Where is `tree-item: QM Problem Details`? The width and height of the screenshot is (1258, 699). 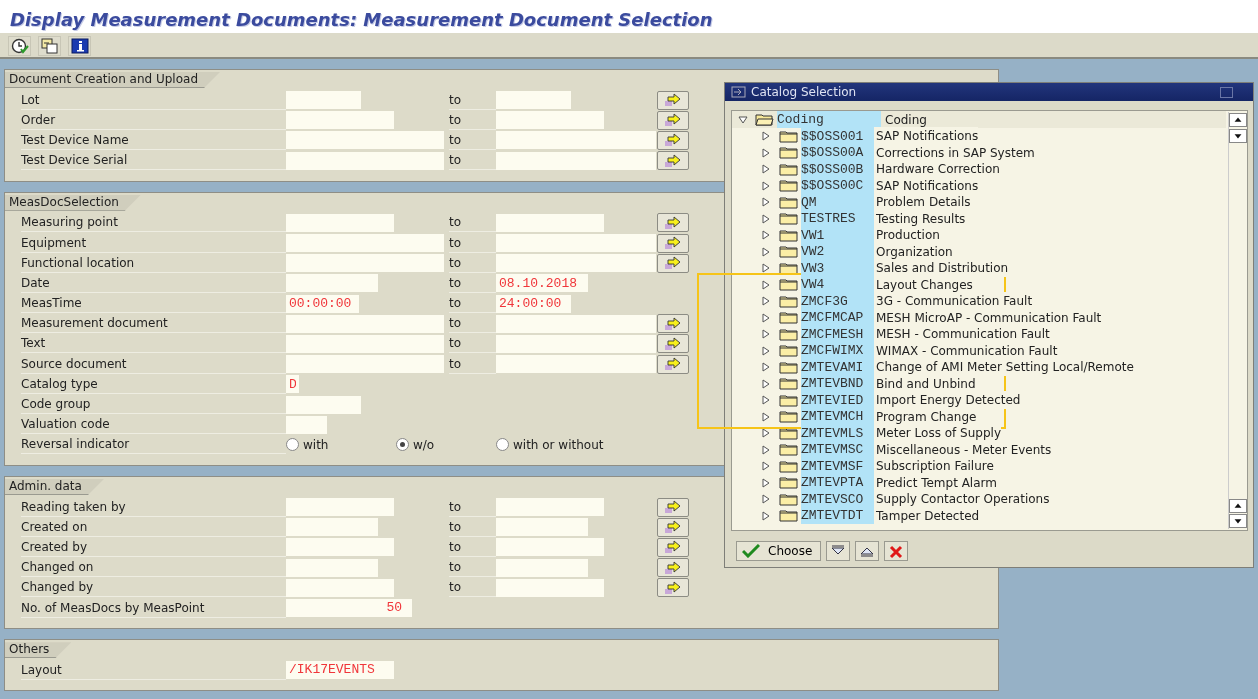
tree-item: QM Problem Details is located at coordinates (979, 202).